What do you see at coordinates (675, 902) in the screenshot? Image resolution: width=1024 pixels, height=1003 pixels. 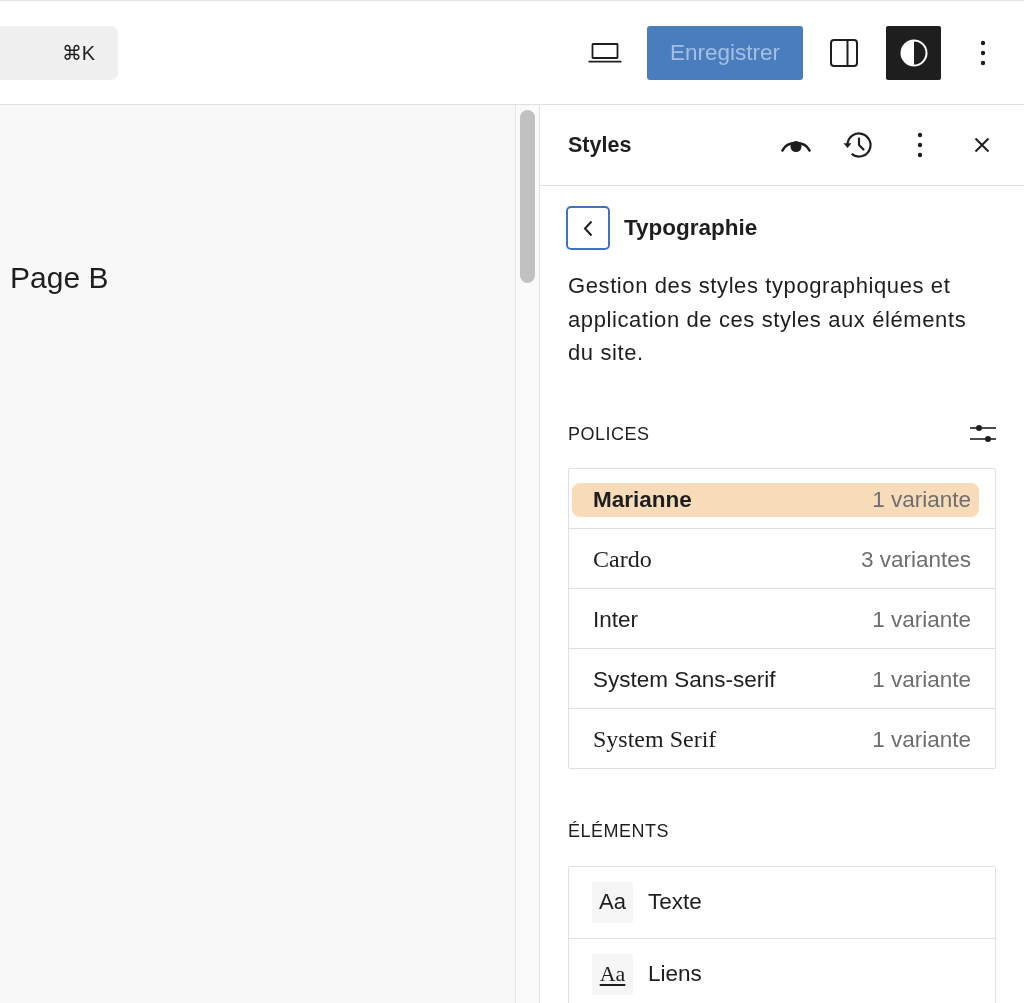 I see `element-label: Texte` at bounding box center [675, 902].